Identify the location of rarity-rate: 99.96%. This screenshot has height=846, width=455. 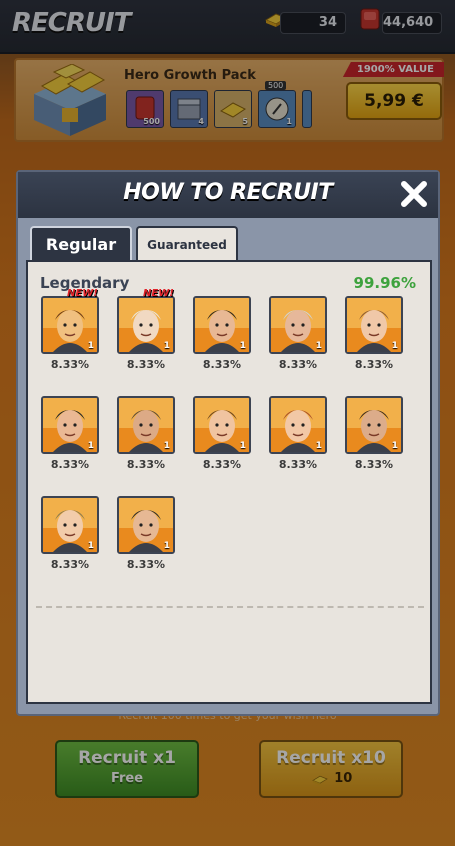
(384, 283).